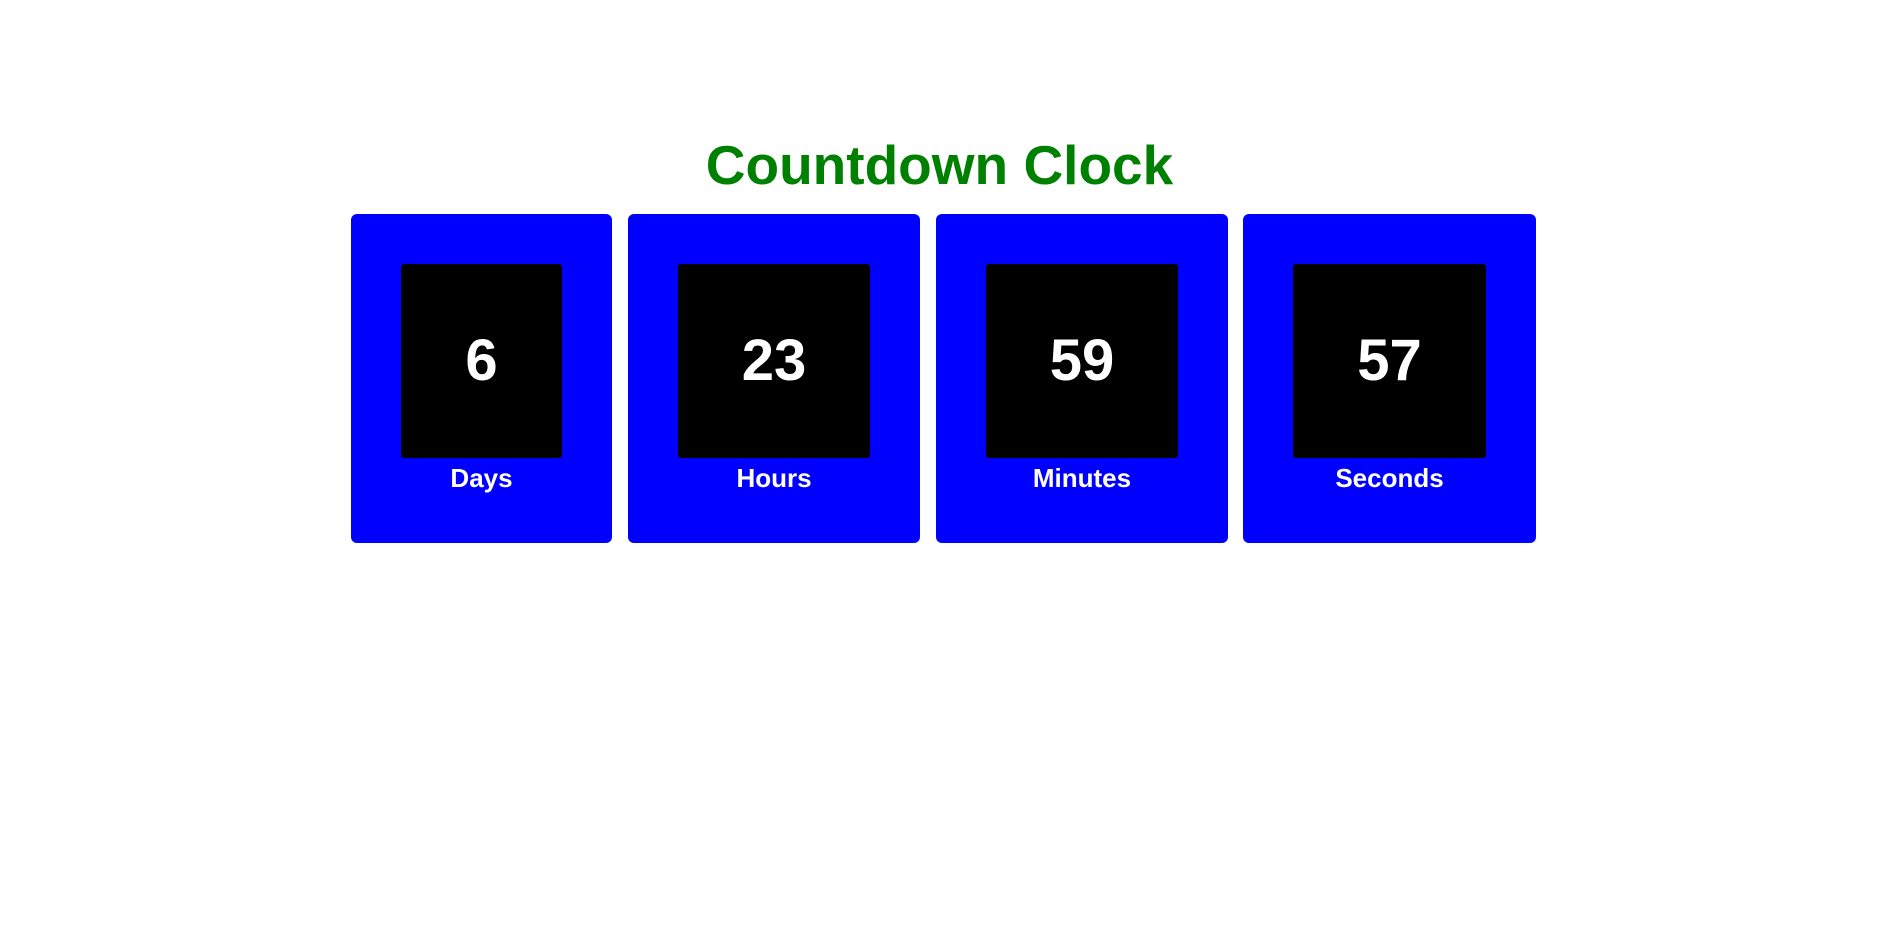  I want to click on minutes-value: 59, so click(1082, 360).